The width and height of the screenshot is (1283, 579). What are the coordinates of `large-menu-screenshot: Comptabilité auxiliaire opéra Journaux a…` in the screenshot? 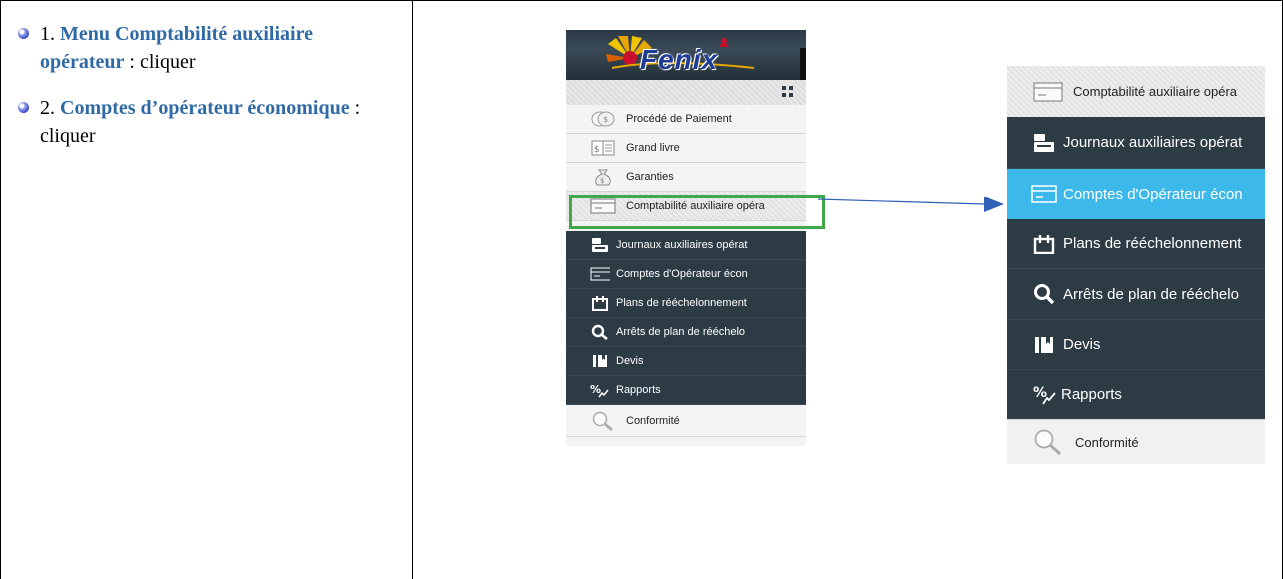 It's located at (1136, 265).